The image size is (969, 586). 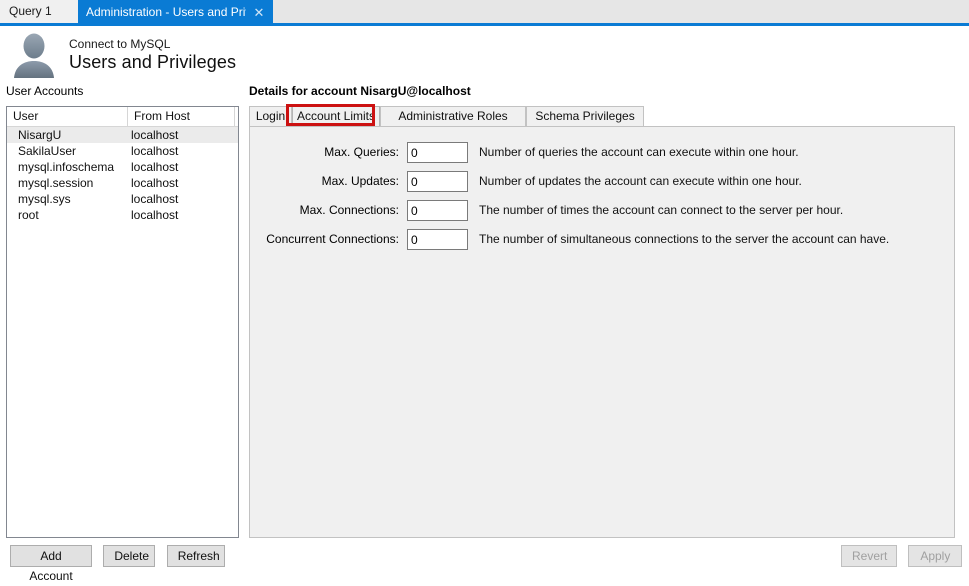 What do you see at coordinates (259, 13) in the screenshot?
I see `close-icon: ✕` at bounding box center [259, 13].